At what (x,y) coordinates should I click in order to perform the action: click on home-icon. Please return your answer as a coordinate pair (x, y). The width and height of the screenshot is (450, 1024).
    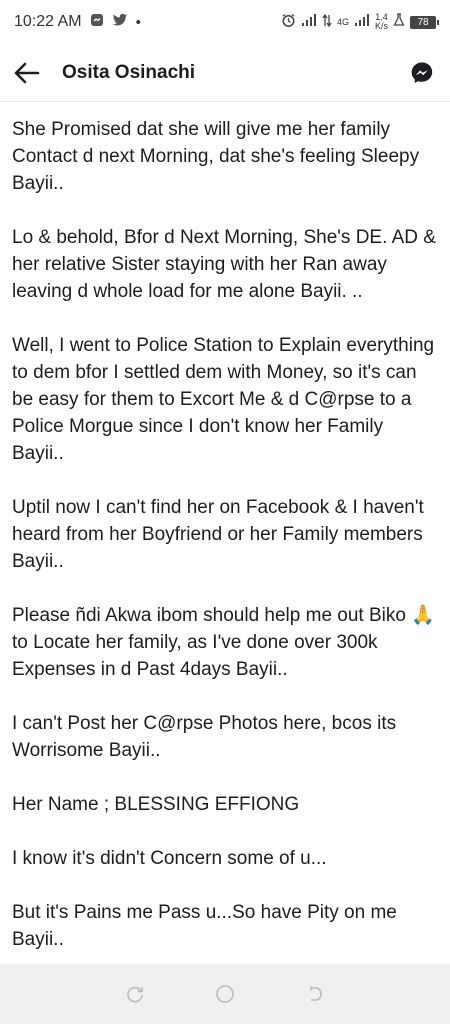
    Looking at the image, I should click on (225, 994).